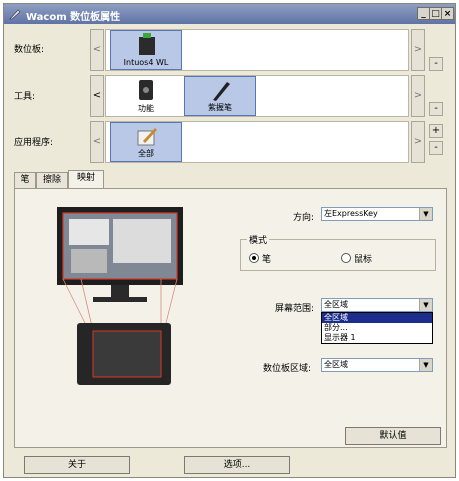 The image size is (459, 481). I want to click on window-title: Wacom 数位板属性, so click(73, 17).